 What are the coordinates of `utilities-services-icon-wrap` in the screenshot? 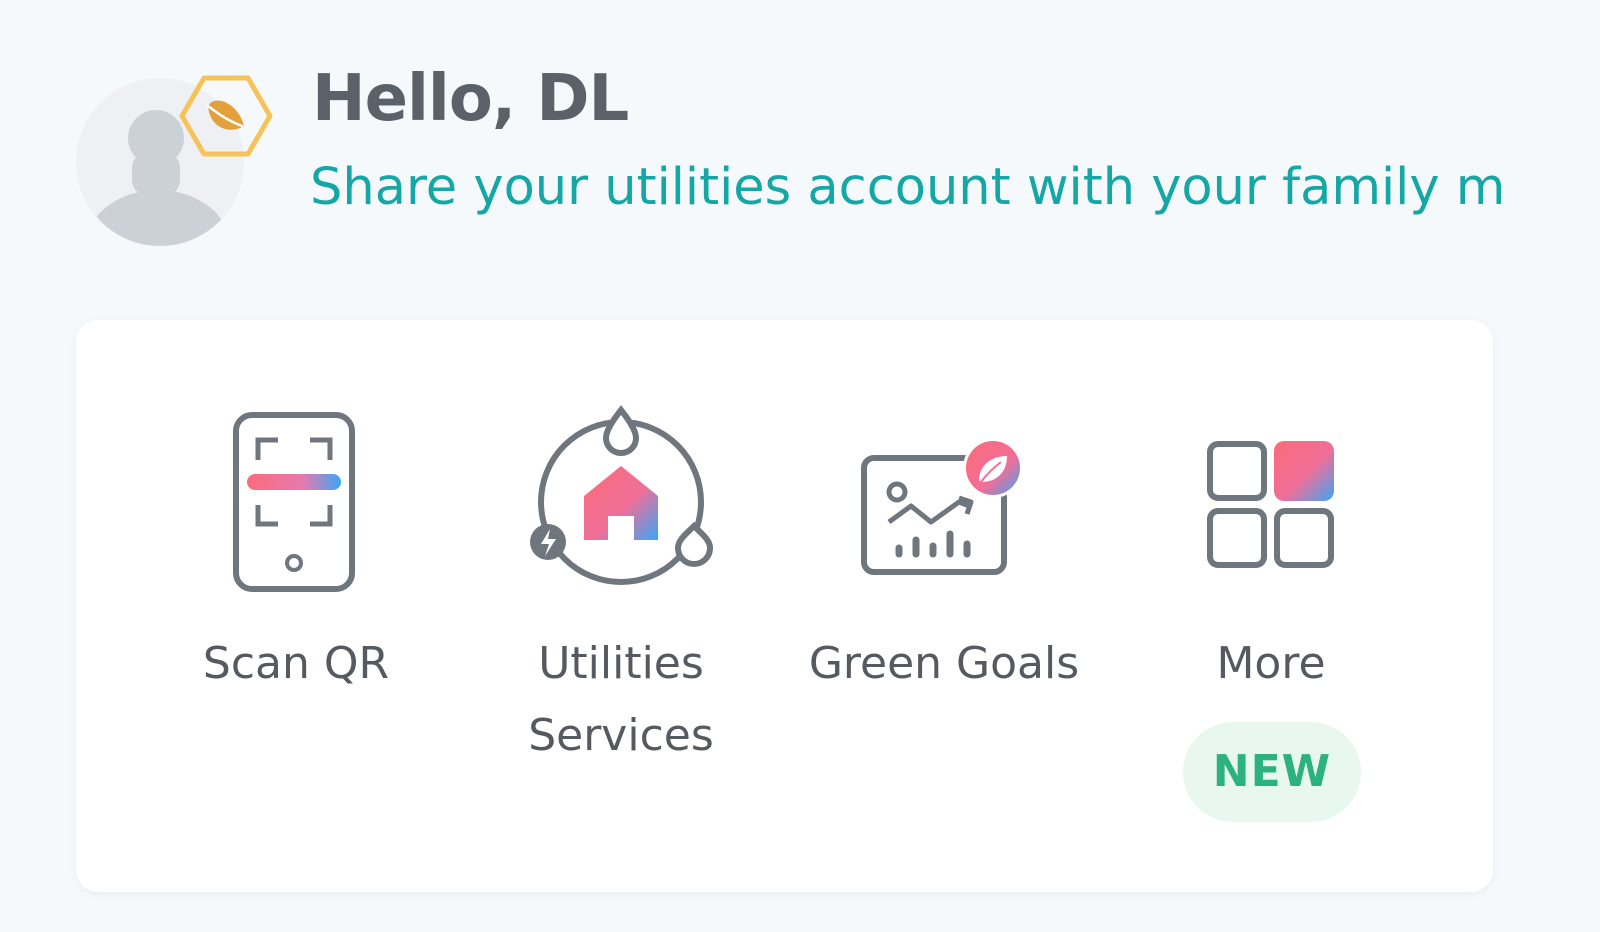 It's located at (621, 500).